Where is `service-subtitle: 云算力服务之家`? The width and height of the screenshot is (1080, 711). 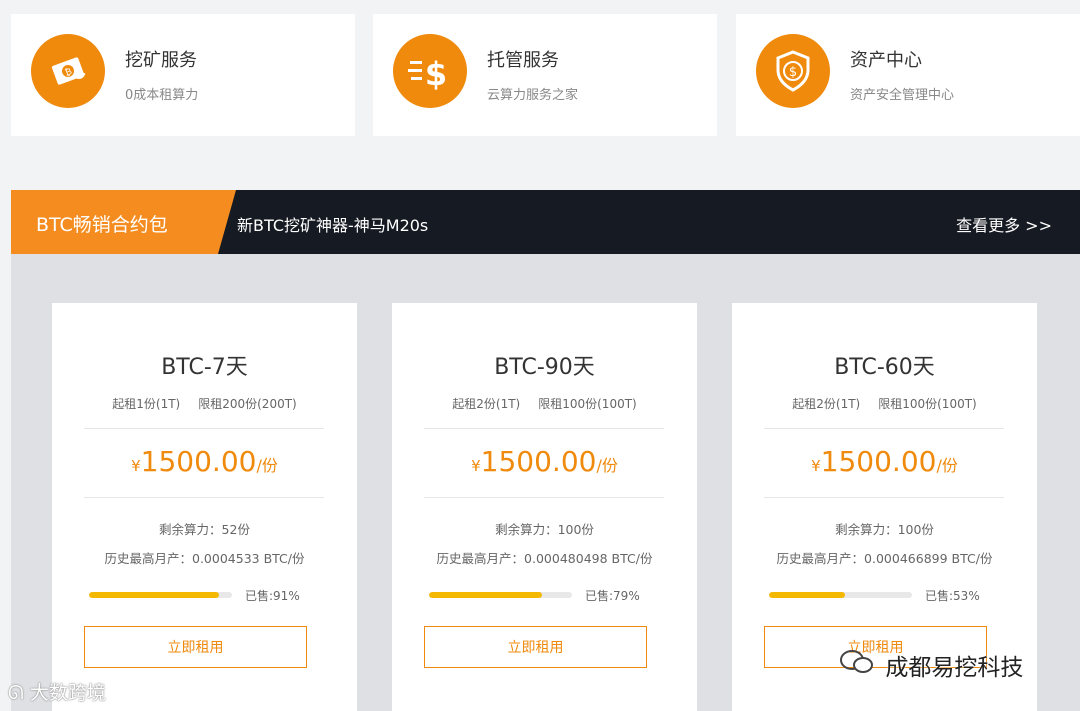
service-subtitle: 云算力服务之家 is located at coordinates (533, 95).